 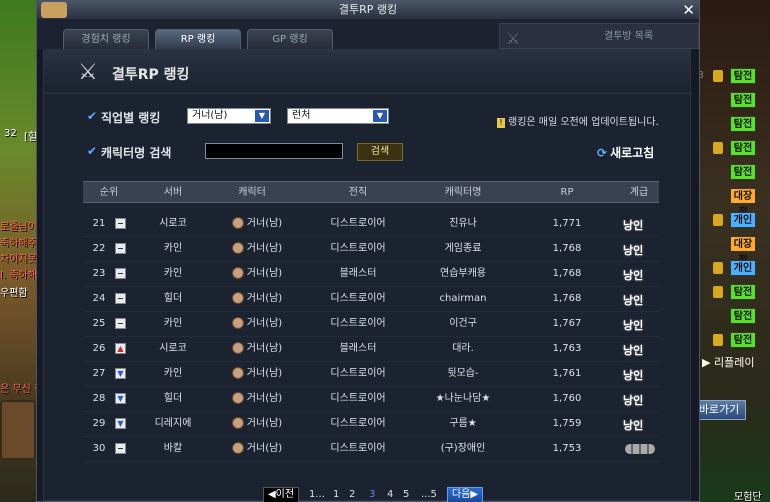 What do you see at coordinates (371, 324) in the screenshot?
I see `table-row: 25 카인 거너(남) 디스트로이어 이건구 1,767 낭인` at bounding box center [371, 324].